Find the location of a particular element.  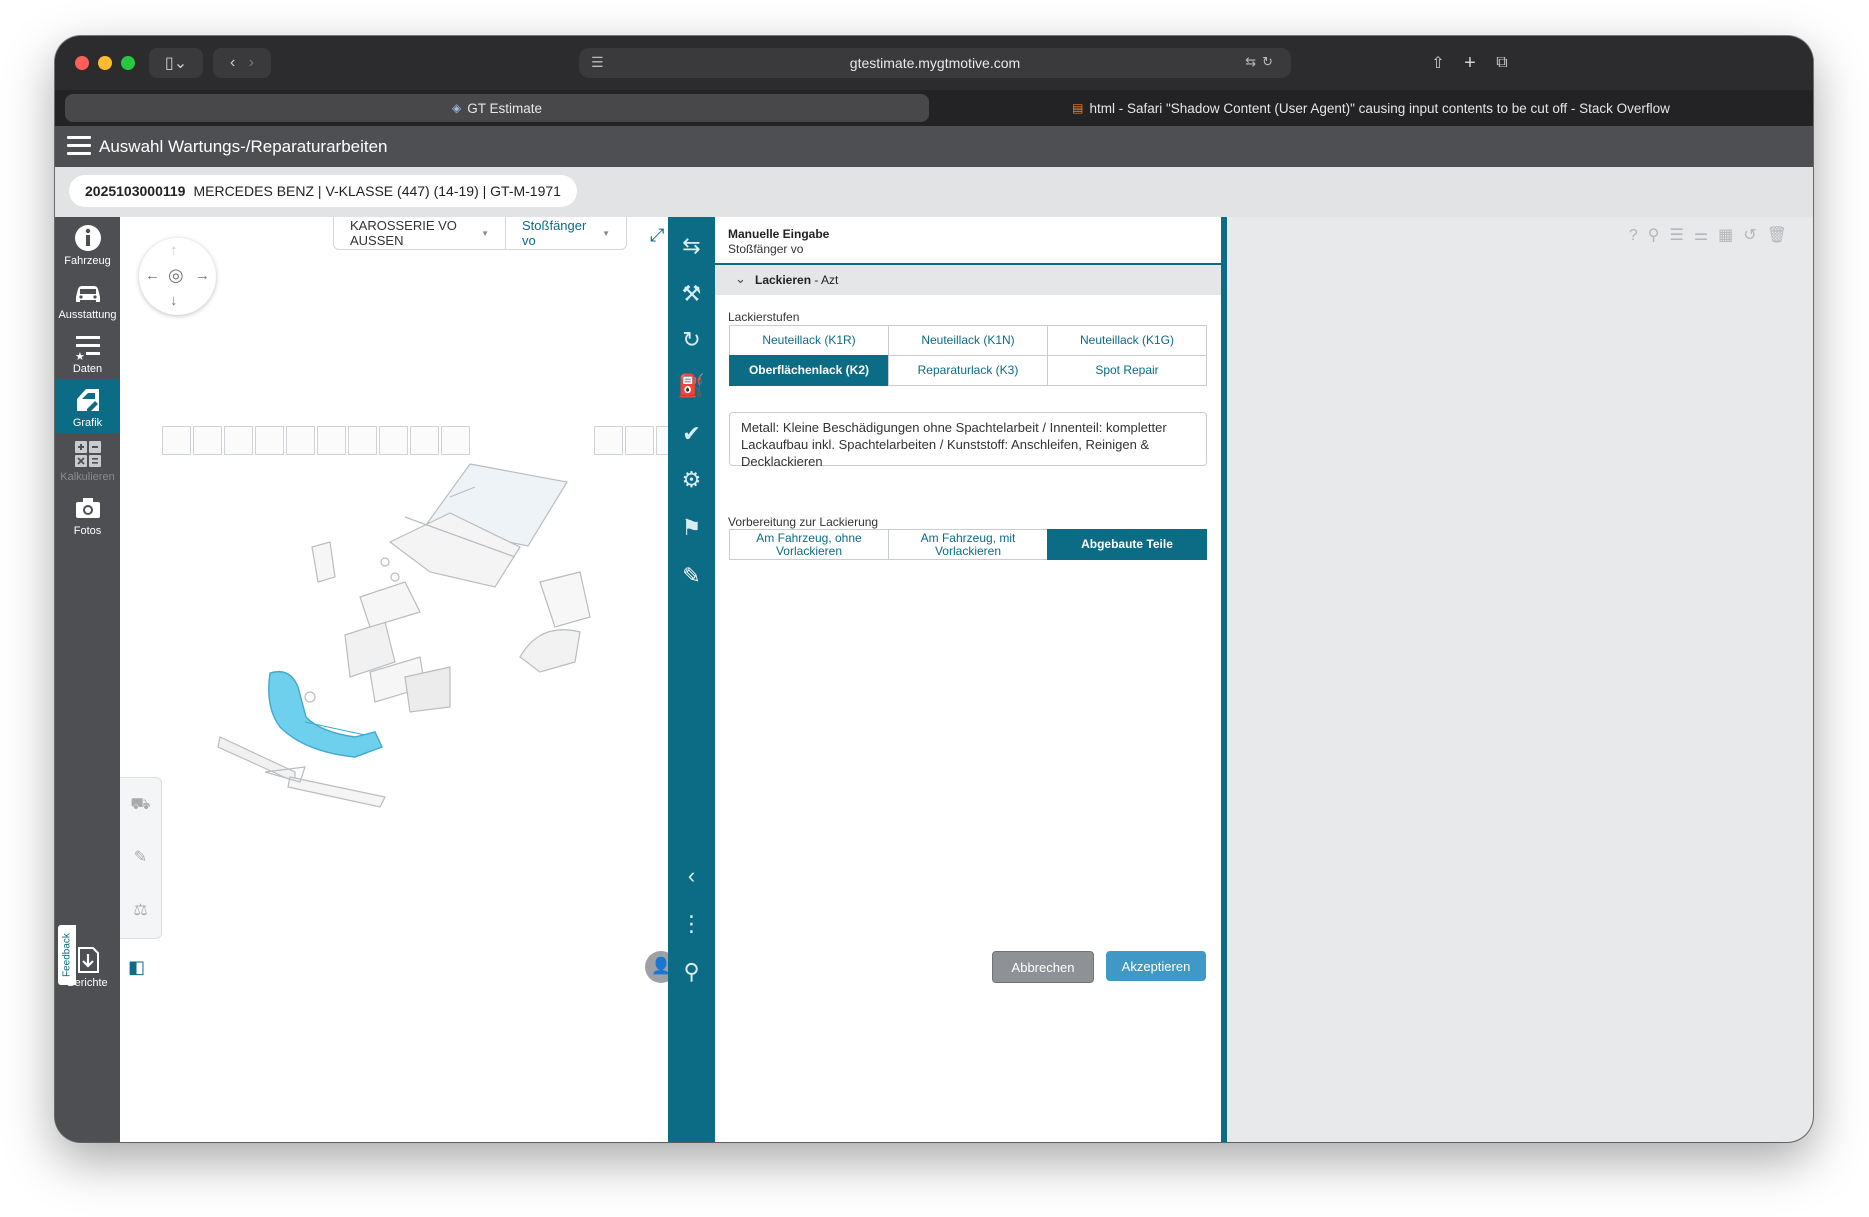

menu-icon is located at coordinates (79, 146).